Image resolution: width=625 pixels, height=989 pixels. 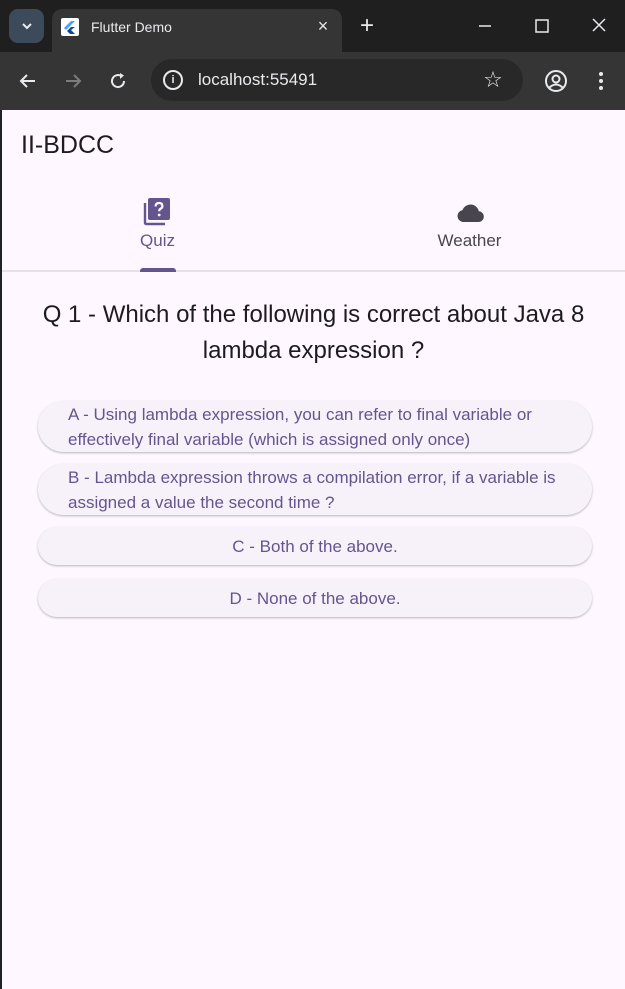 I want to click on close-window-icon, so click(x=599, y=25).